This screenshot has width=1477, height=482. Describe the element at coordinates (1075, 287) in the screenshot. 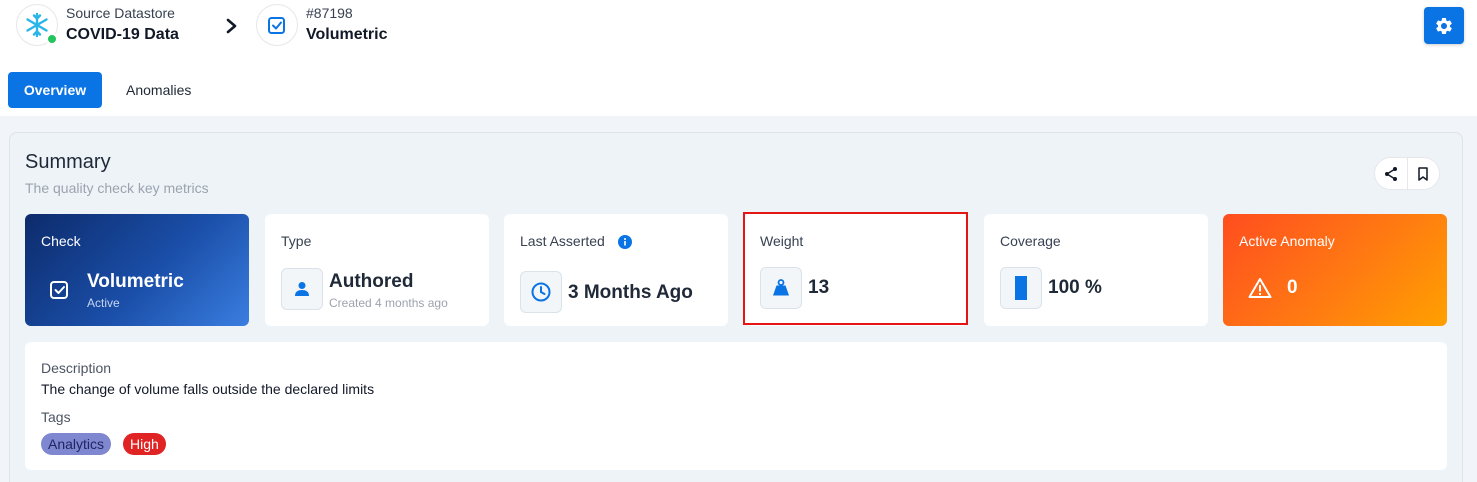

I see `coverage-card-value: 100 %` at that location.